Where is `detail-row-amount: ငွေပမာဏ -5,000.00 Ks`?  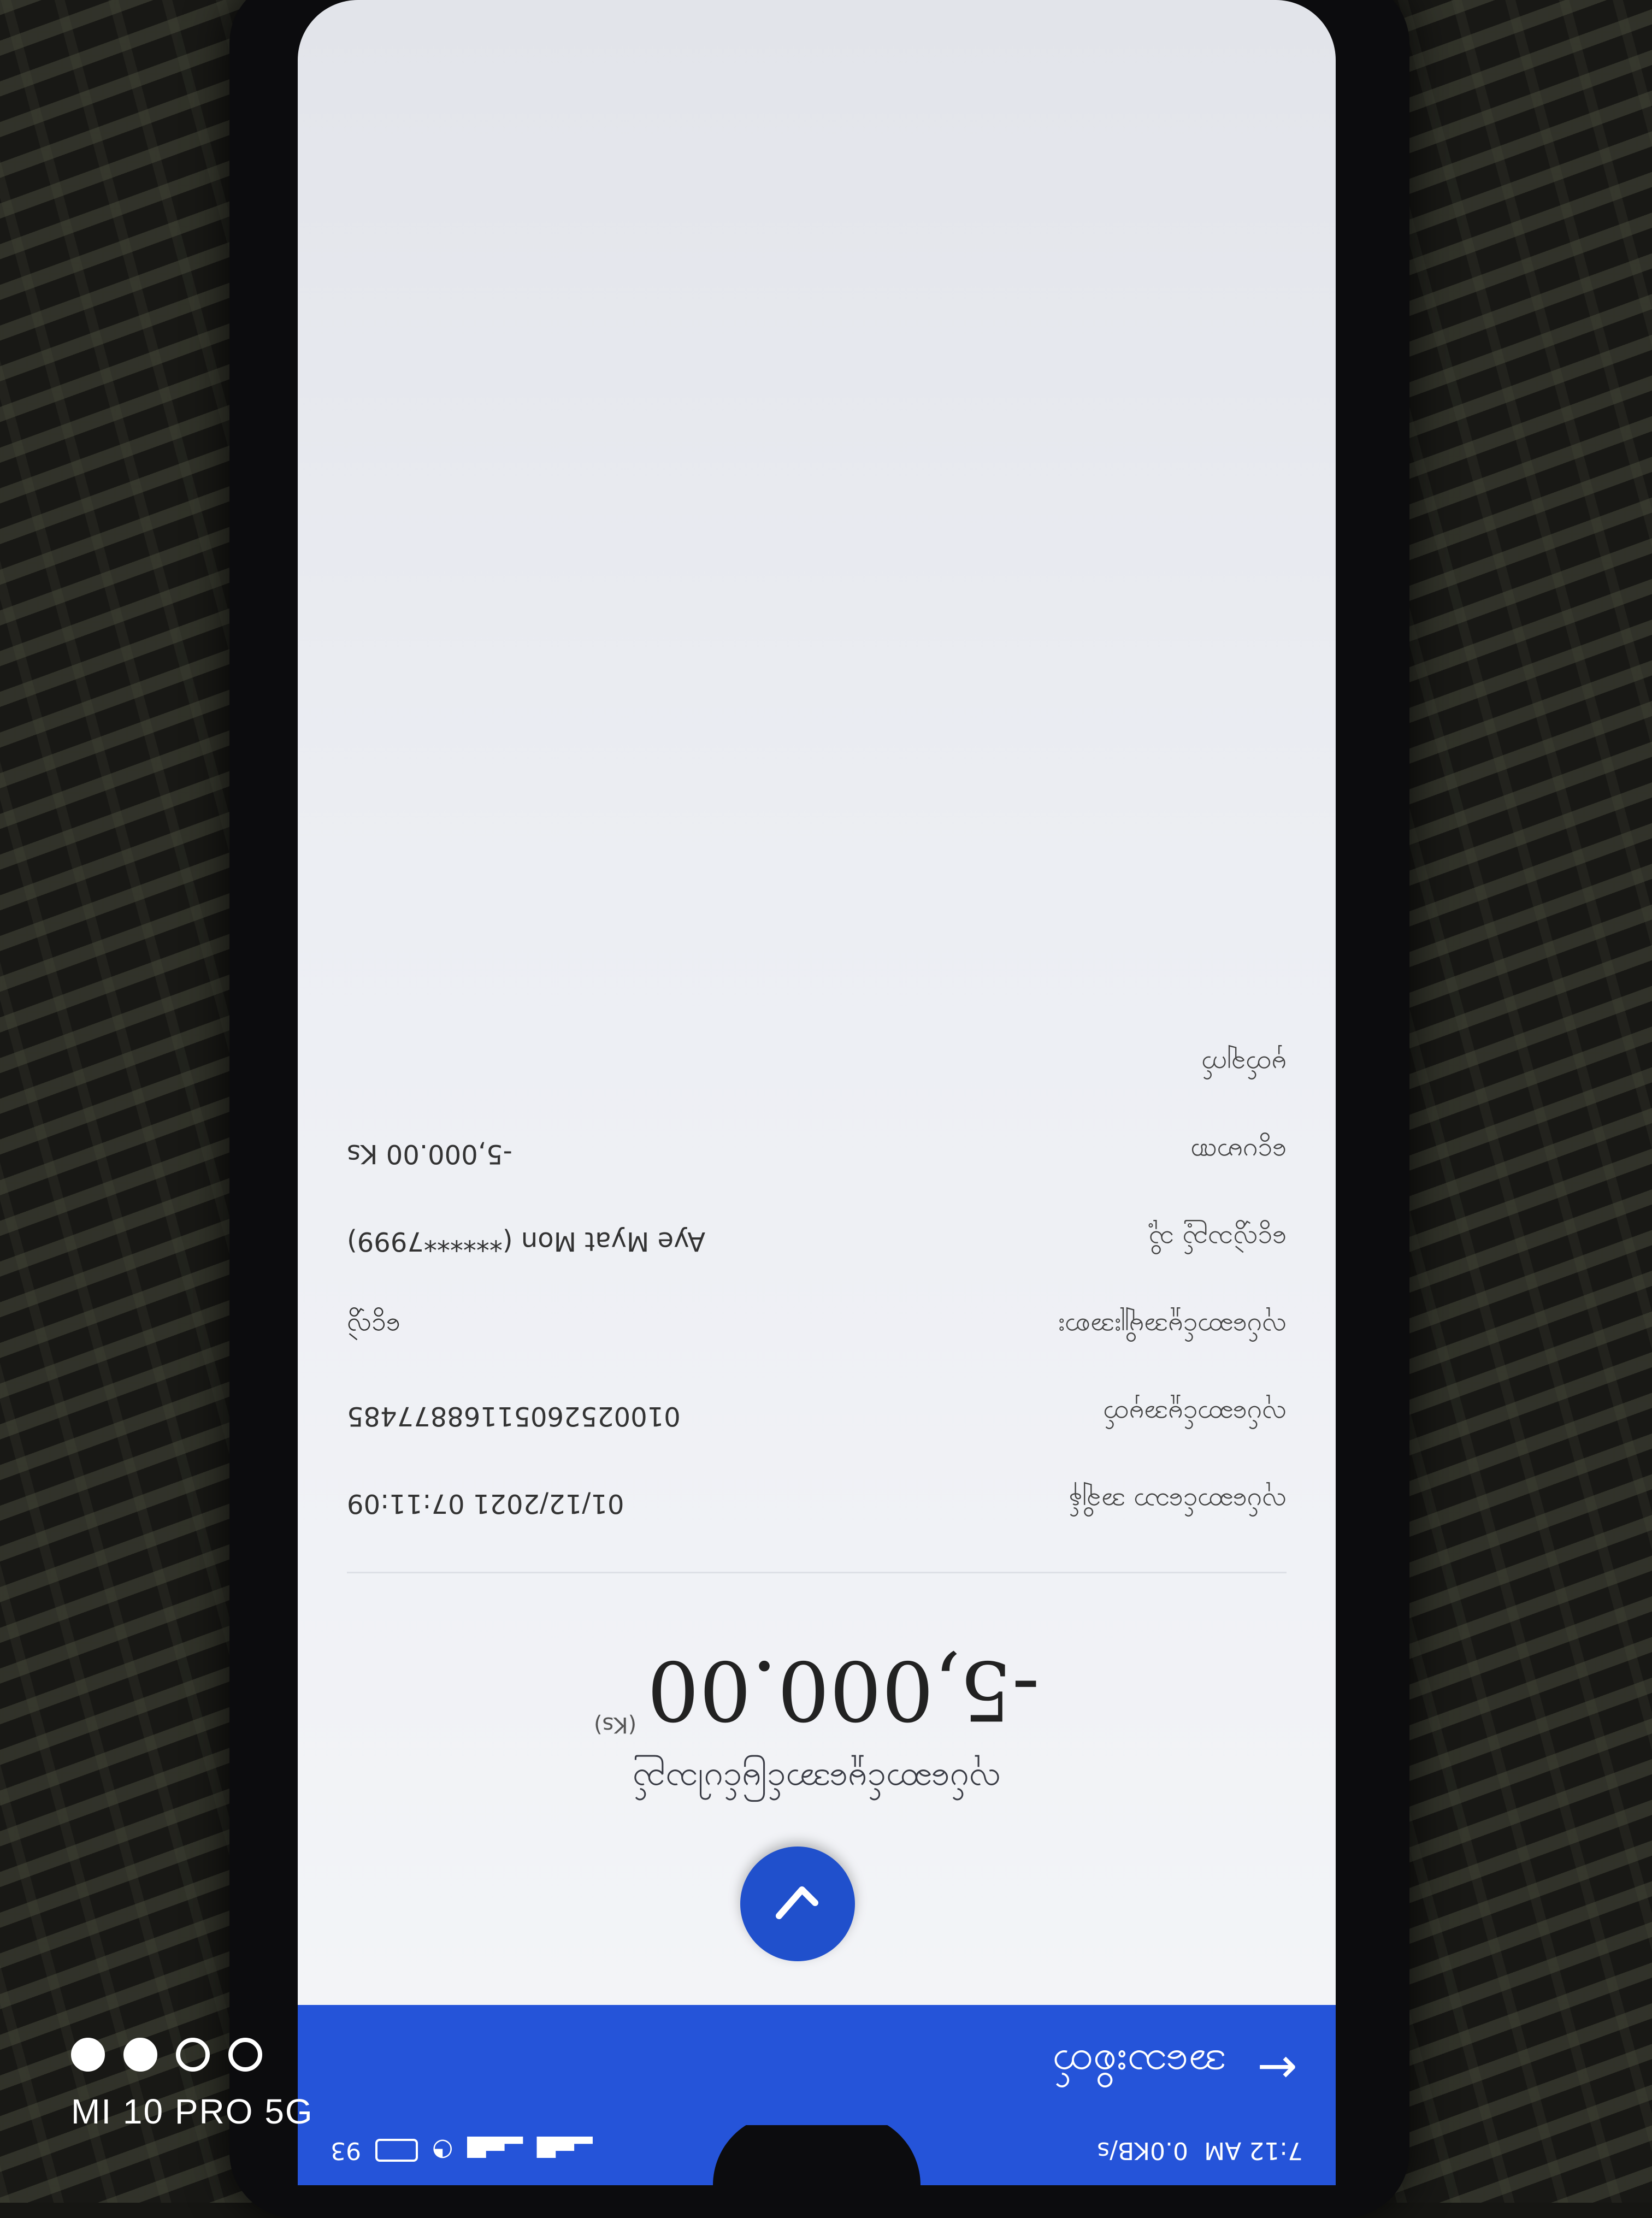
detail-row-amount: ငွေပမာဏ -5,000.00 Ks is located at coordinates (817, 1147).